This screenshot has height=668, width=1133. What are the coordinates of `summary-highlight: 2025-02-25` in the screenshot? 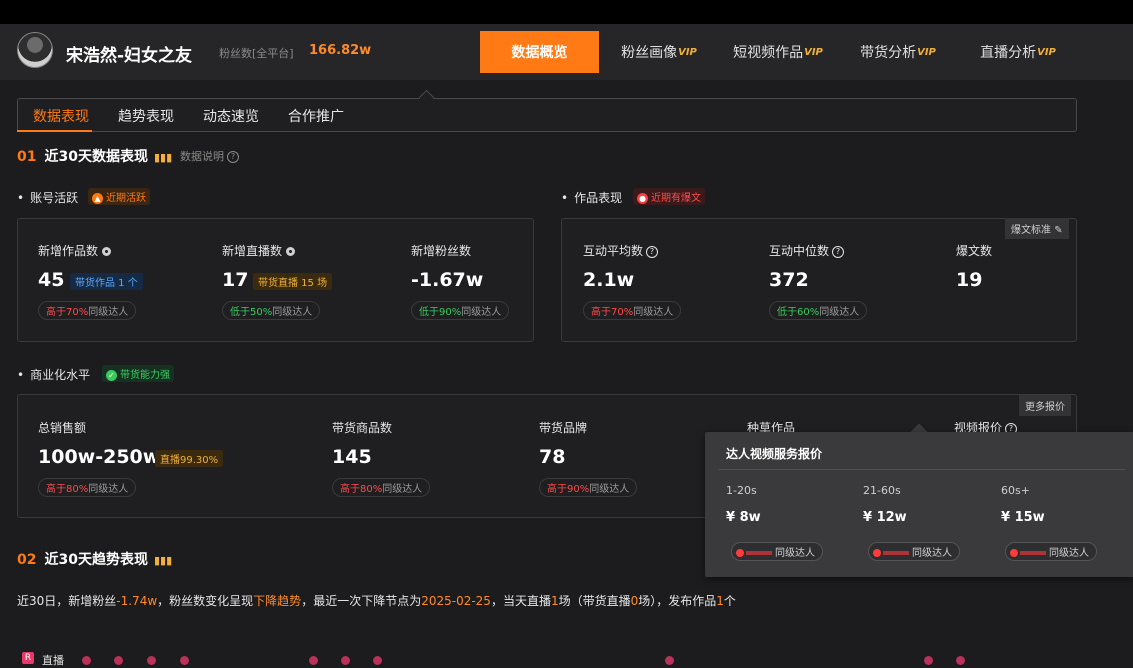 It's located at (456, 601).